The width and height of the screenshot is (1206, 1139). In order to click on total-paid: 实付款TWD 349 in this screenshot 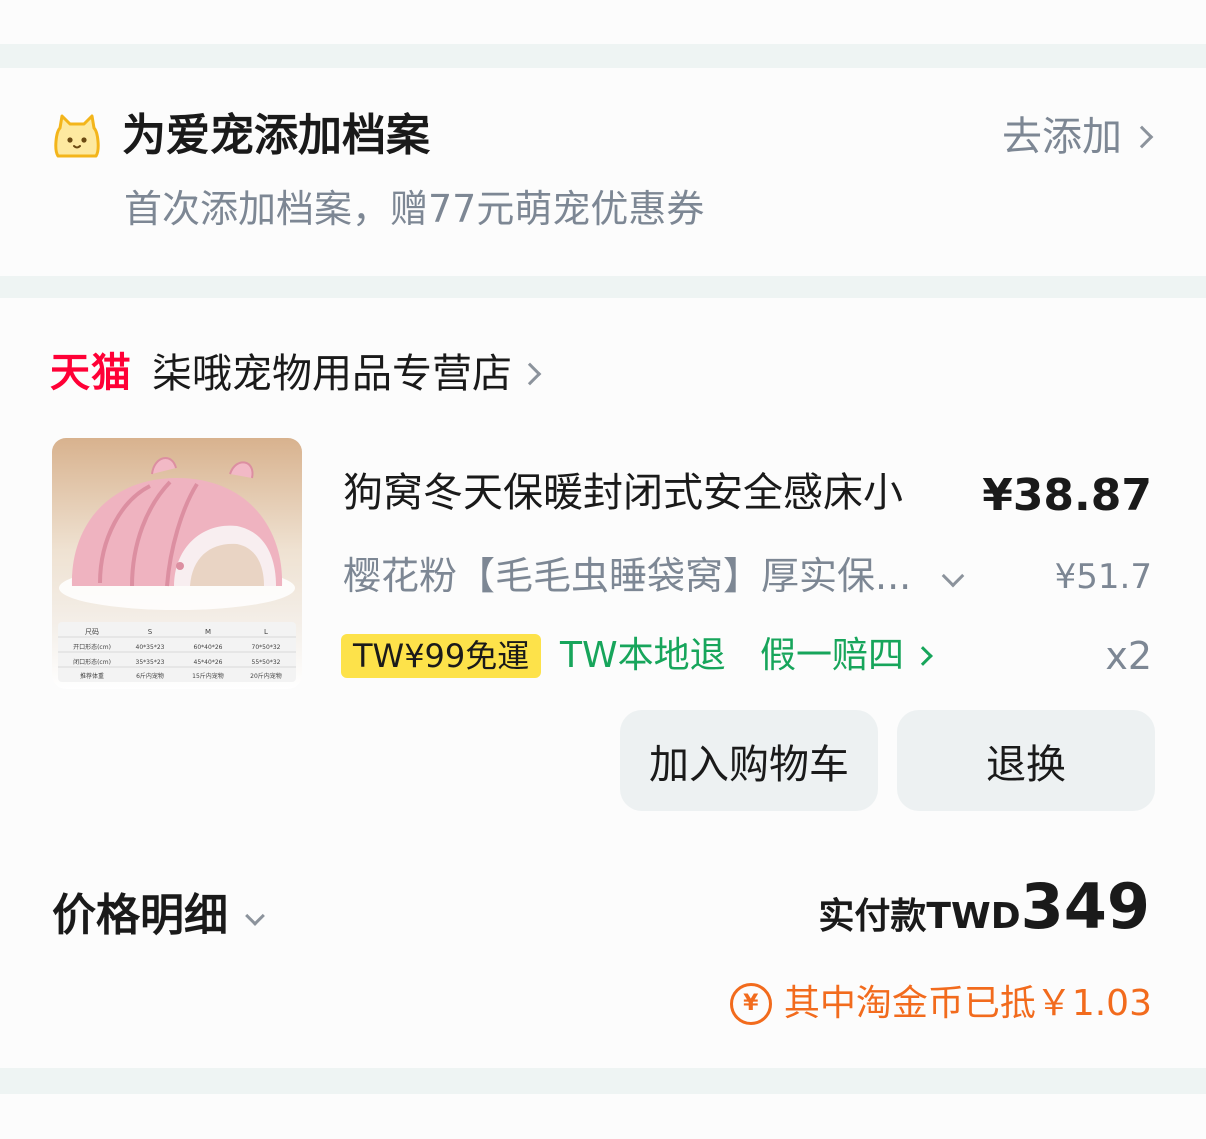, I will do `click(984, 912)`.